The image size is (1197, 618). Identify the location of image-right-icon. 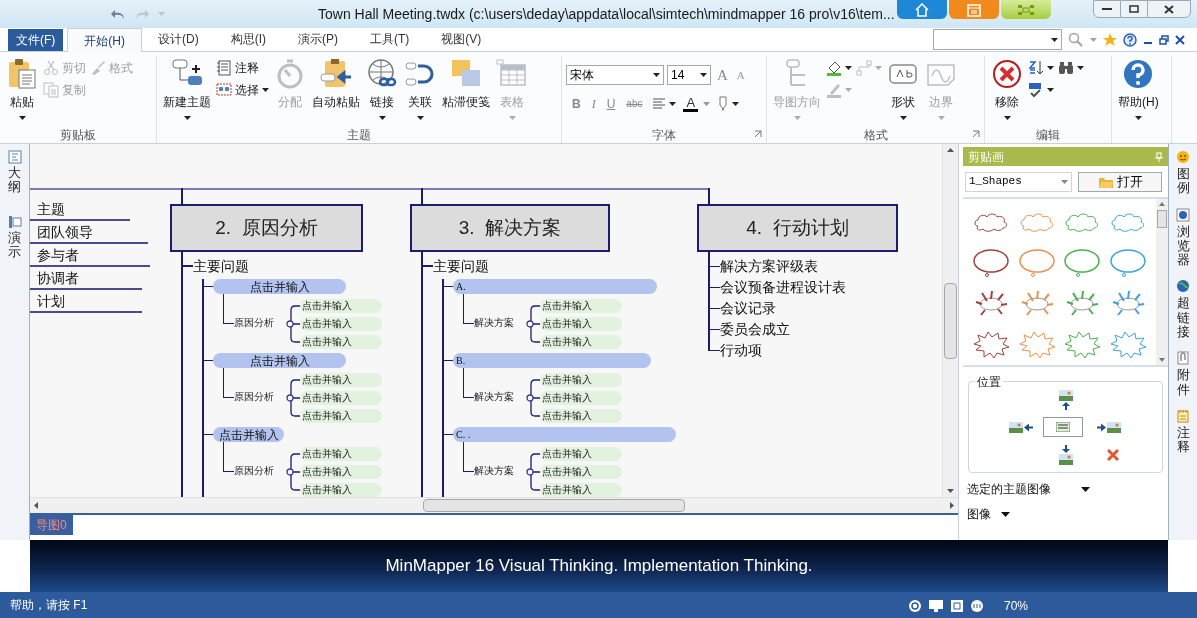
(1109, 427).